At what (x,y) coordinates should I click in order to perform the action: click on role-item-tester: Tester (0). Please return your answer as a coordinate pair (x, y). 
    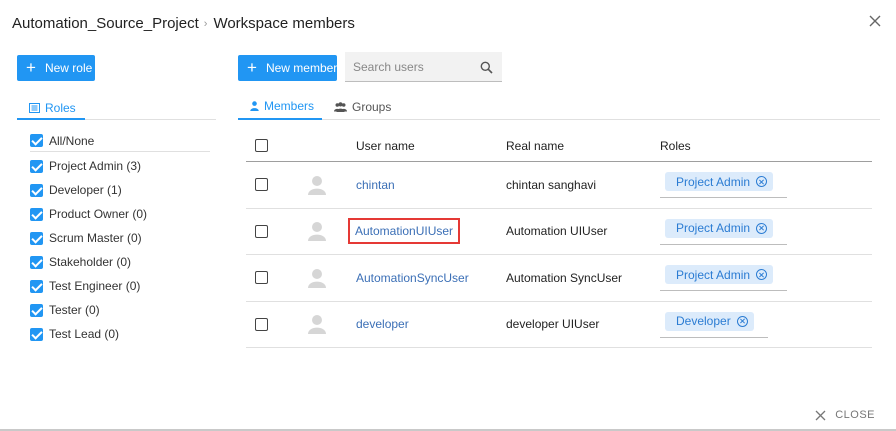
    Looking at the image, I should click on (120, 310).